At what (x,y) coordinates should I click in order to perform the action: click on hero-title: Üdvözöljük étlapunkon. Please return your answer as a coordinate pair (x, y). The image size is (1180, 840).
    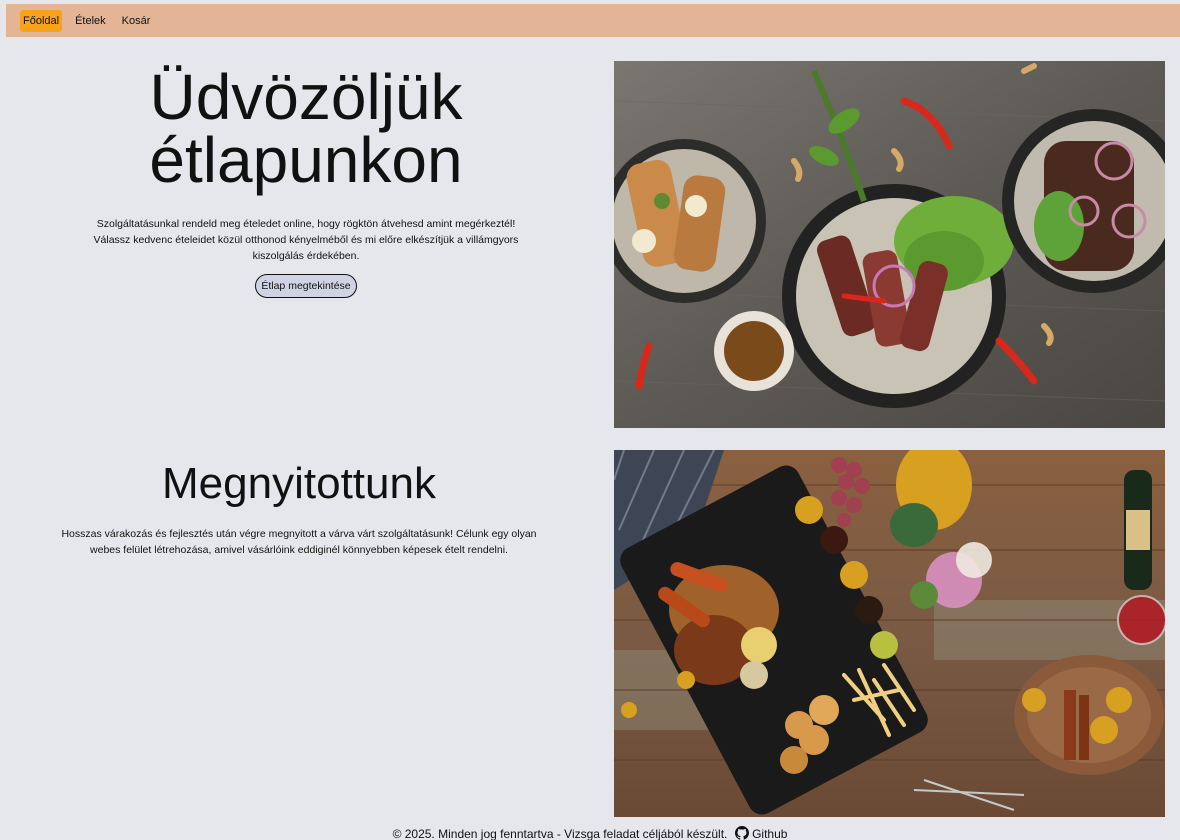
    Looking at the image, I should click on (306, 128).